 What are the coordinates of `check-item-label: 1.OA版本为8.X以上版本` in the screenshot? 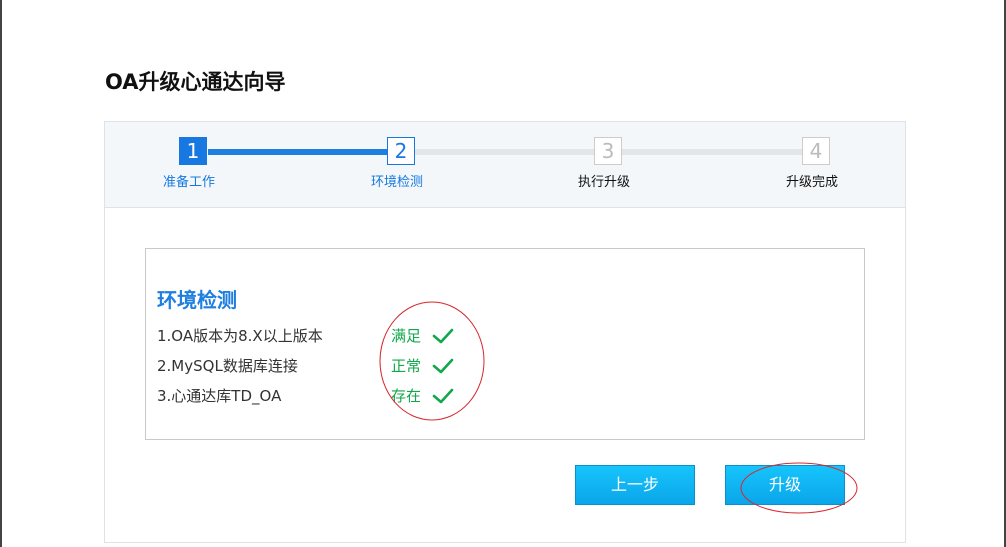 It's located at (240, 336).